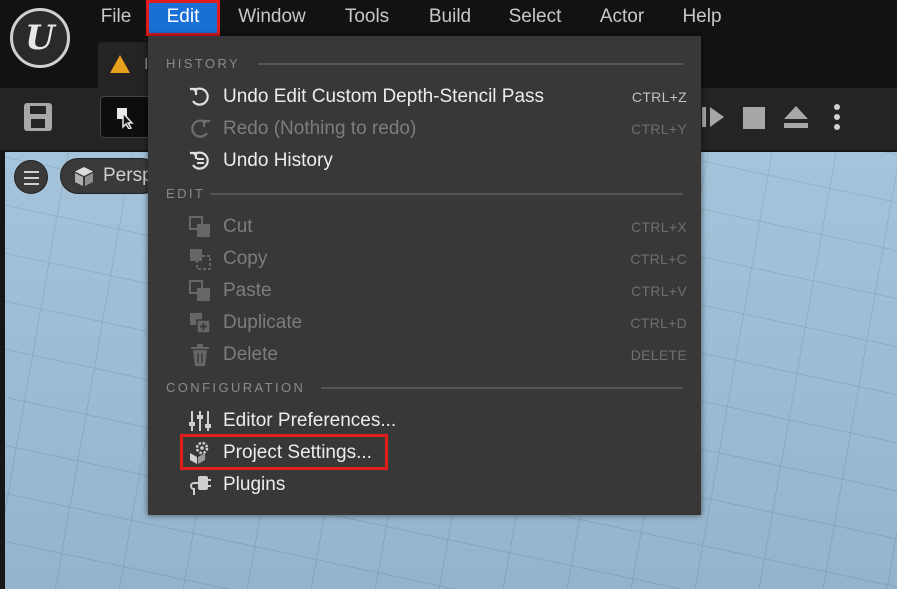  Describe the element at coordinates (200, 259) in the screenshot. I see `copy-icon` at that location.